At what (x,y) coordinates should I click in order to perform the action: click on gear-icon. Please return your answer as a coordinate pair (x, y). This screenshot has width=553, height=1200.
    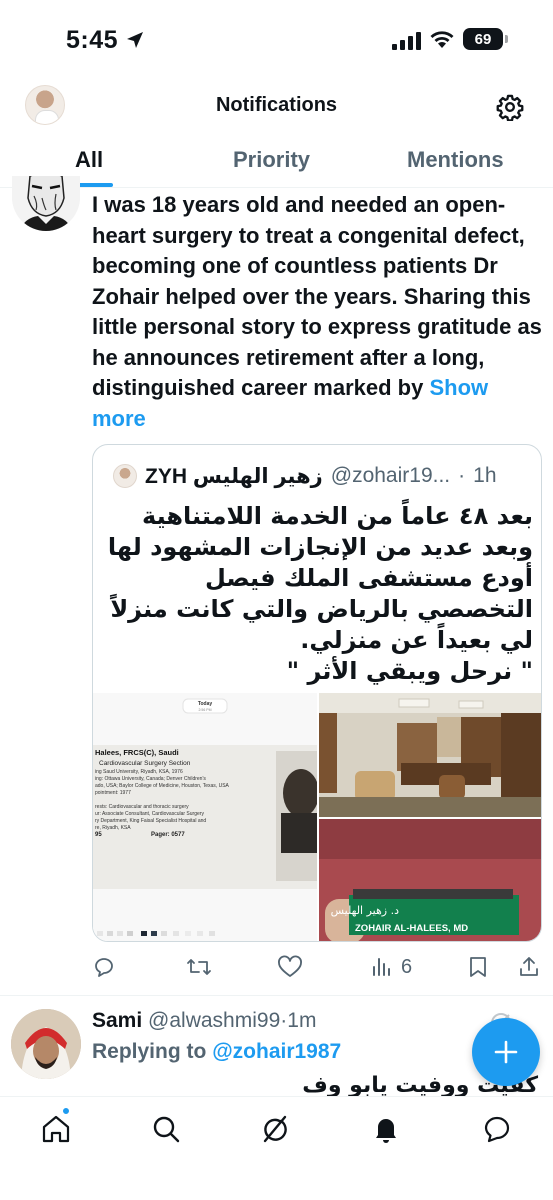
    Looking at the image, I should click on (510, 107).